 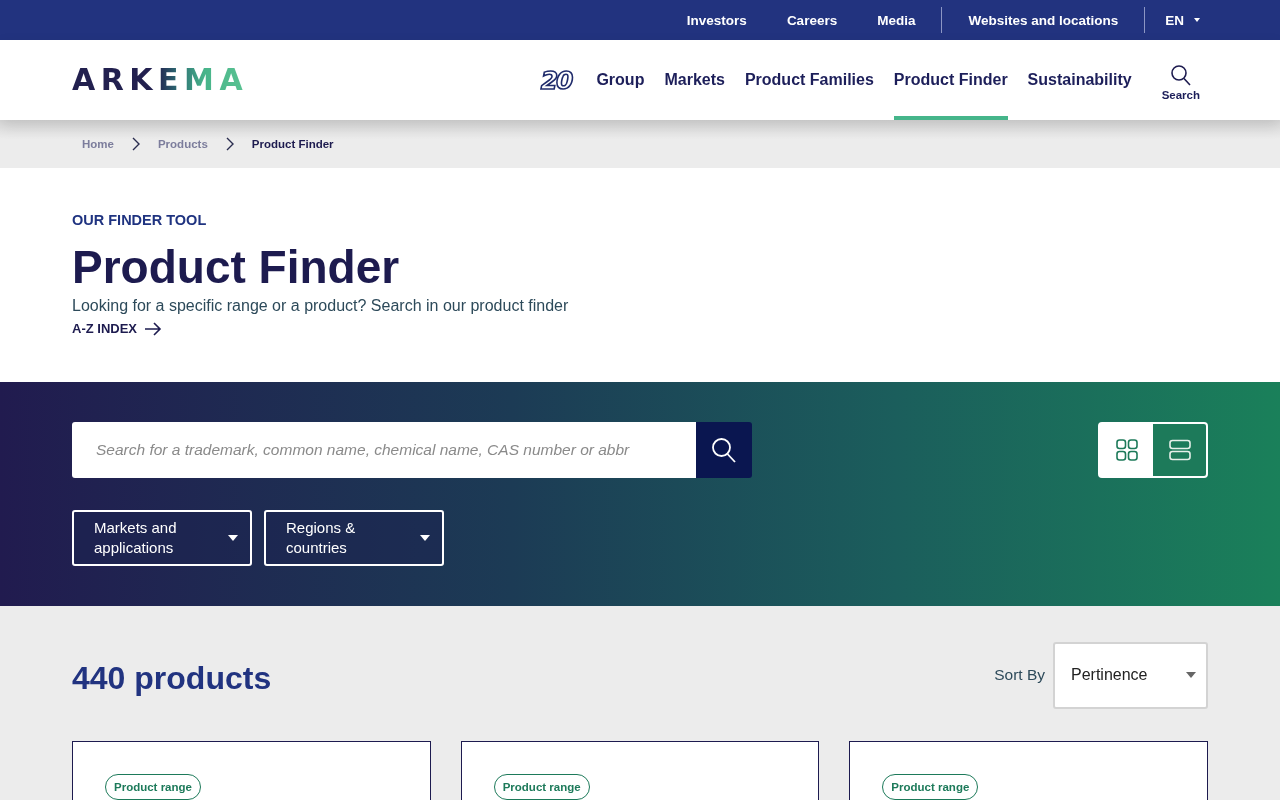 What do you see at coordinates (1043, 20) in the screenshot?
I see `top-link: Websites and locations` at bounding box center [1043, 20].